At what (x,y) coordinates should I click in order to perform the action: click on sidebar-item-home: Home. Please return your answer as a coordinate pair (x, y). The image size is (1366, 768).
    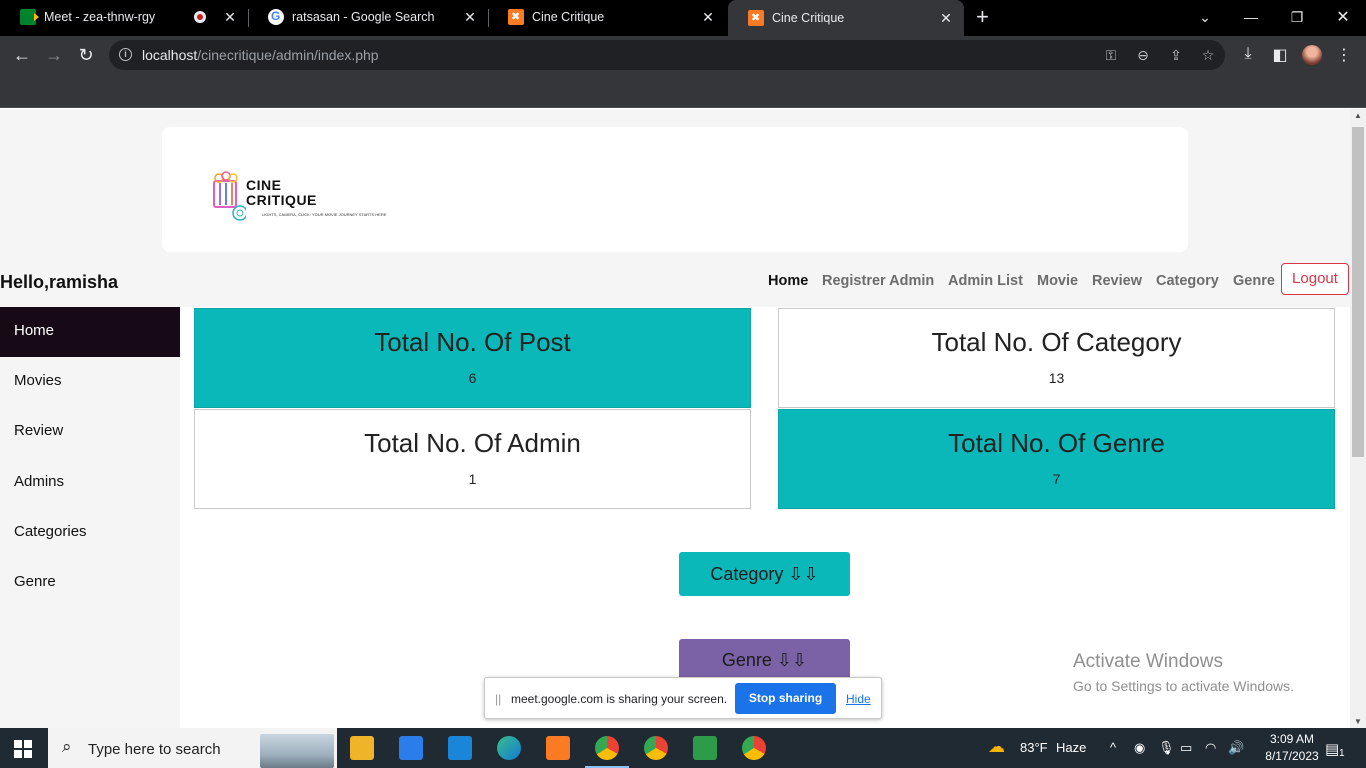
    Looking at the image, I should click on (90, 332).